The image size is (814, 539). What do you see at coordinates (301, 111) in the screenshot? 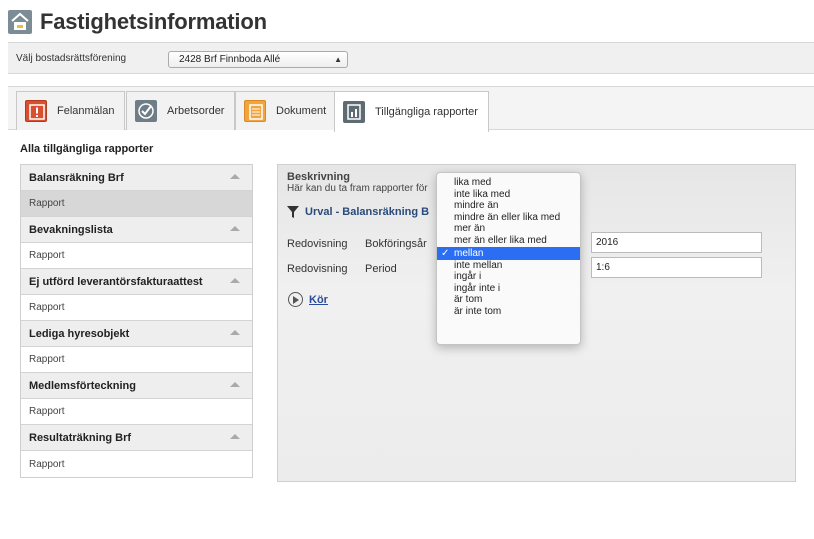
I see `tab-label: Dokument` at bounding box center [301, 111].